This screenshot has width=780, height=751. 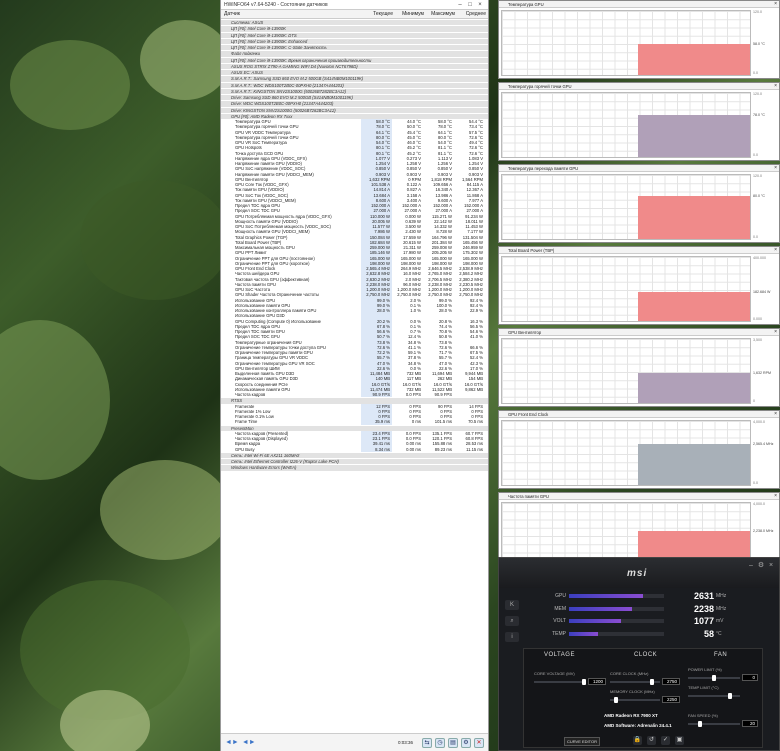 What do you see at coordinates (671, 699) in the screenshot?
I see `memory-clock-value: 2250` at bounding box center [671, 699].